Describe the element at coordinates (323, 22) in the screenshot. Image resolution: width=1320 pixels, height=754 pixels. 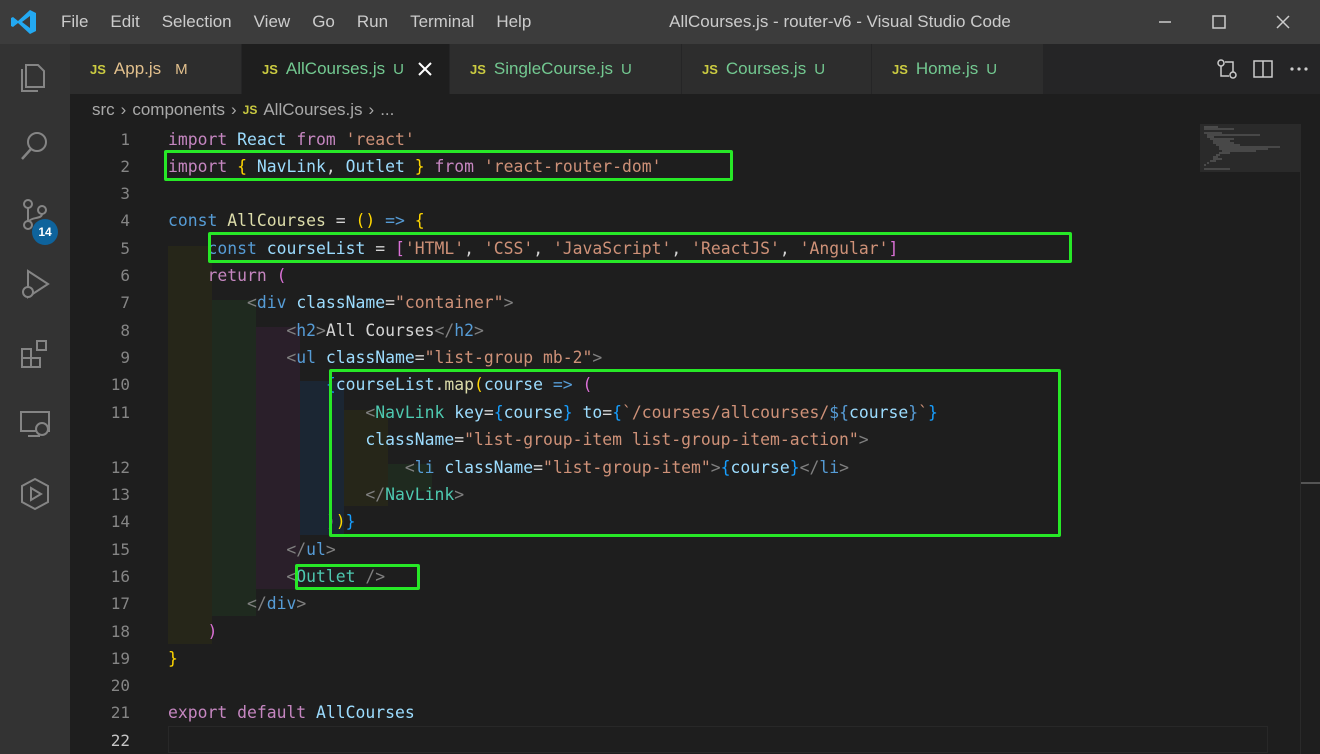
I see `menu-go: Go` at that location.